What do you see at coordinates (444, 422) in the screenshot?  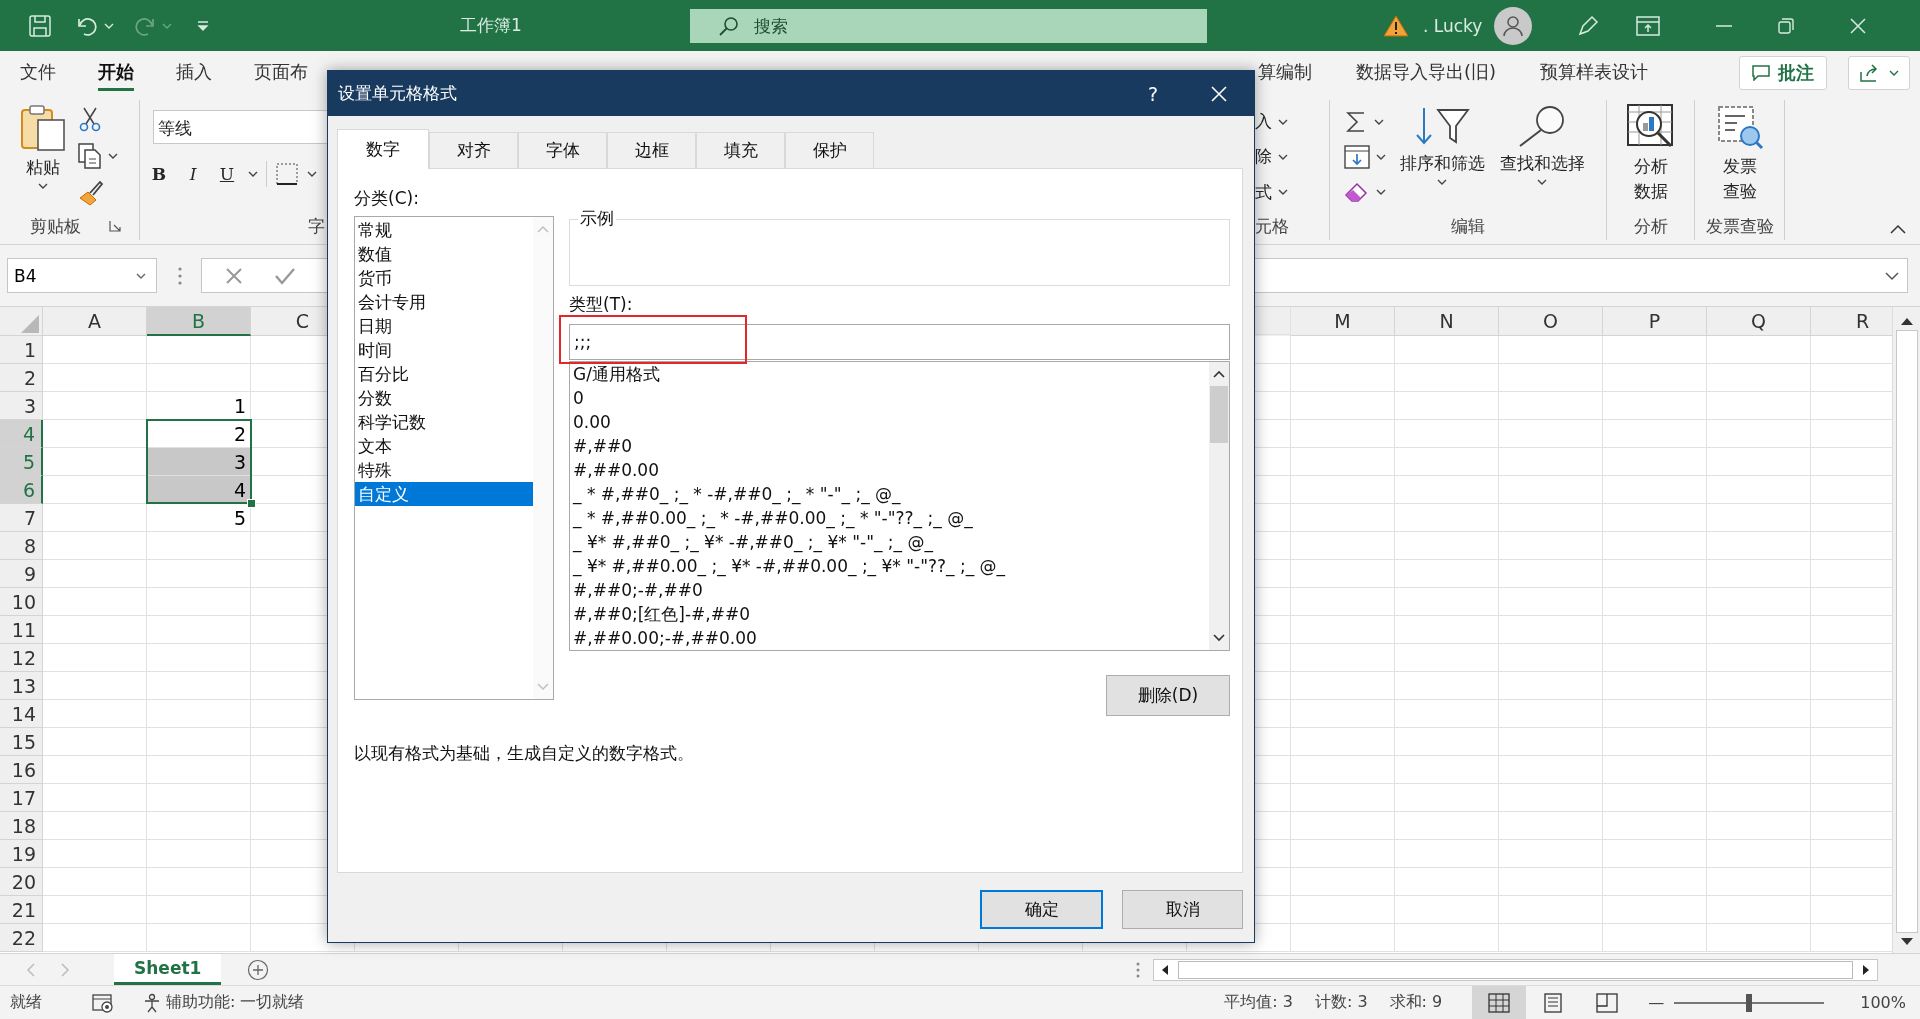 I see `list-item: 科学记数` at bounding box center [444, 422].